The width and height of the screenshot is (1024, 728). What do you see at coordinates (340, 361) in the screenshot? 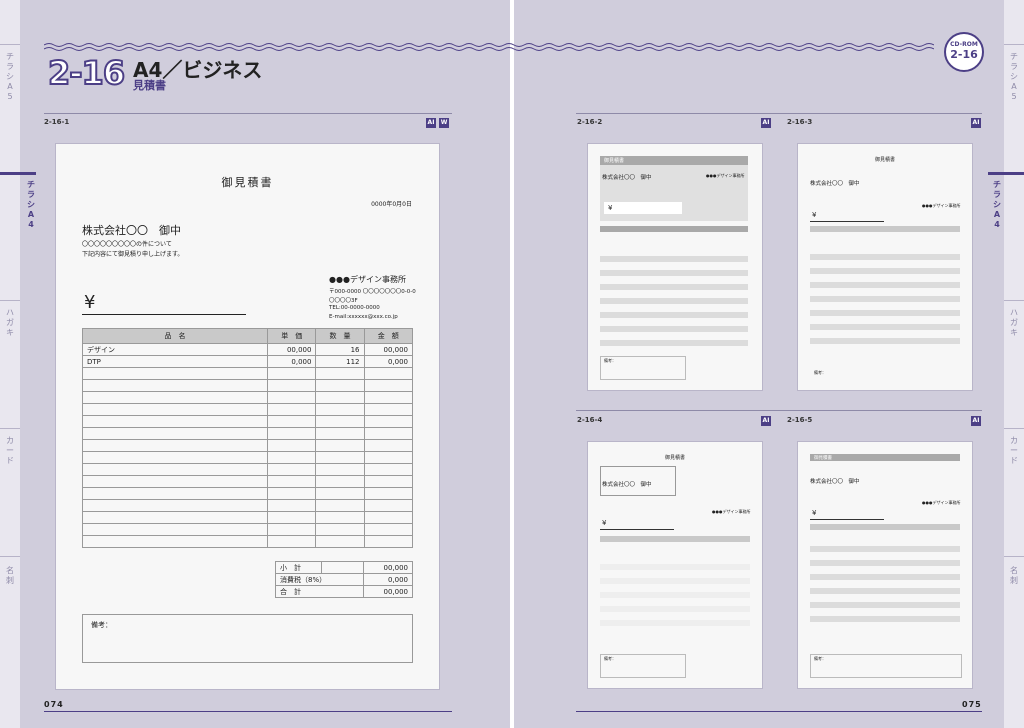
I see `quantity: 112` at bounding box center [340, 361].